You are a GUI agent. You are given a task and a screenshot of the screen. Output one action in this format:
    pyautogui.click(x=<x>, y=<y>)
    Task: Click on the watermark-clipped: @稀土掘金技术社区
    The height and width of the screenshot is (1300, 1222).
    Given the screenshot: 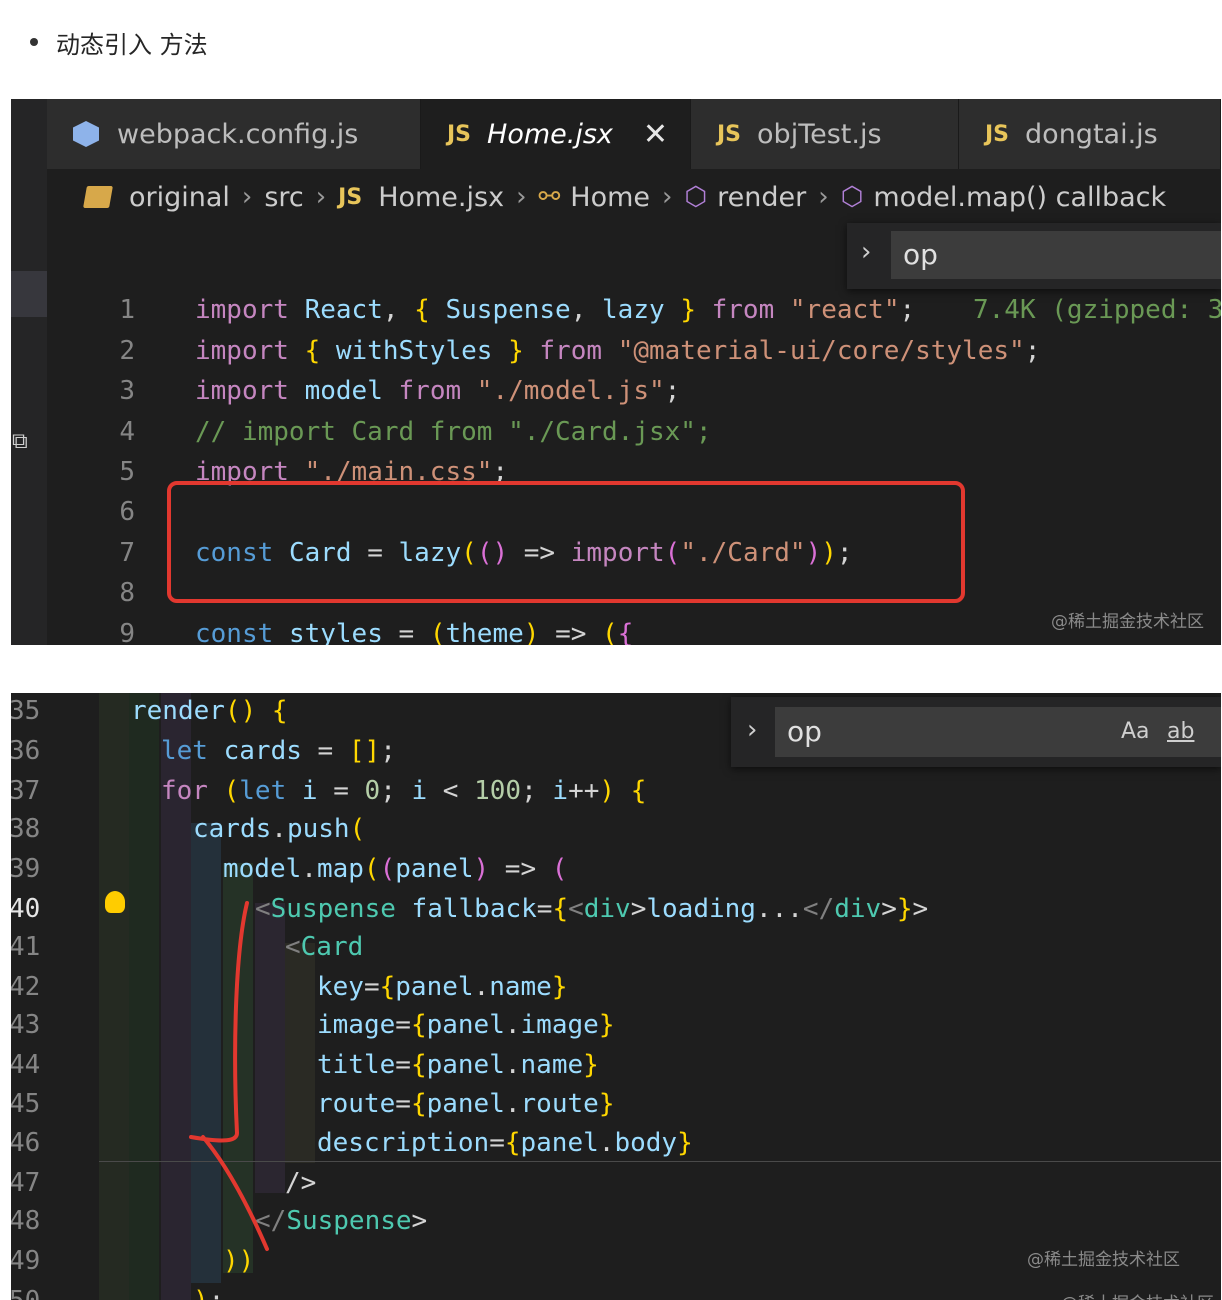 What is the action you would take?
    pyautogui.click(x=1137, y=1294)
    